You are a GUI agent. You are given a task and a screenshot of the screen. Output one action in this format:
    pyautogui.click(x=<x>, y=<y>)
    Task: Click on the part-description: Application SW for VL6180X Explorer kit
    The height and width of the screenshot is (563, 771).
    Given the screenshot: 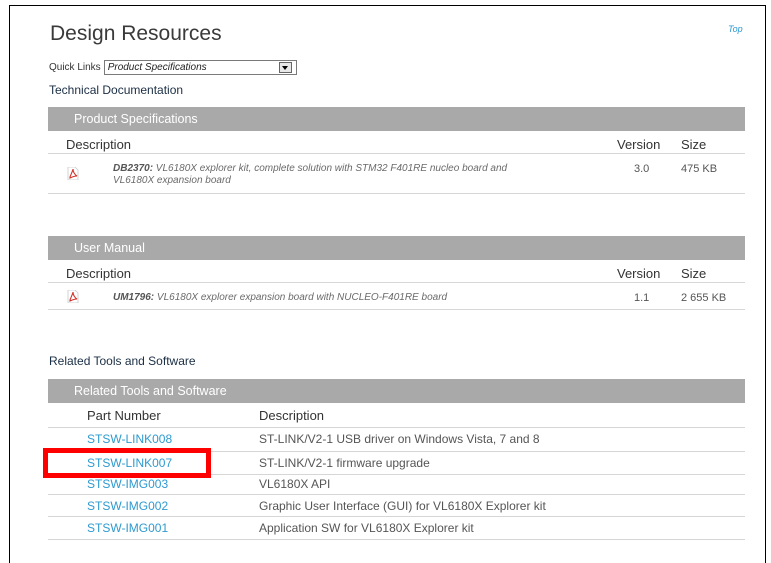 What is the action you would take?
    pyautogui.click(x=366, y=528)
    